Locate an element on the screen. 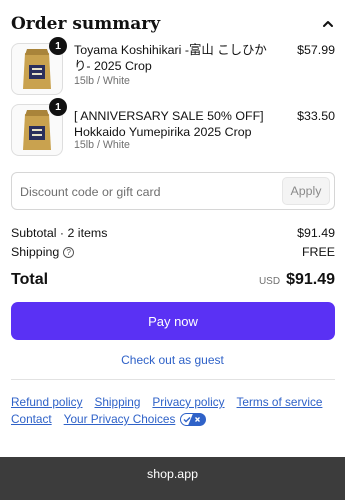 The width and height of the screenshot is (345, 500). help-icon: ? is located at coordinates (69, 252).